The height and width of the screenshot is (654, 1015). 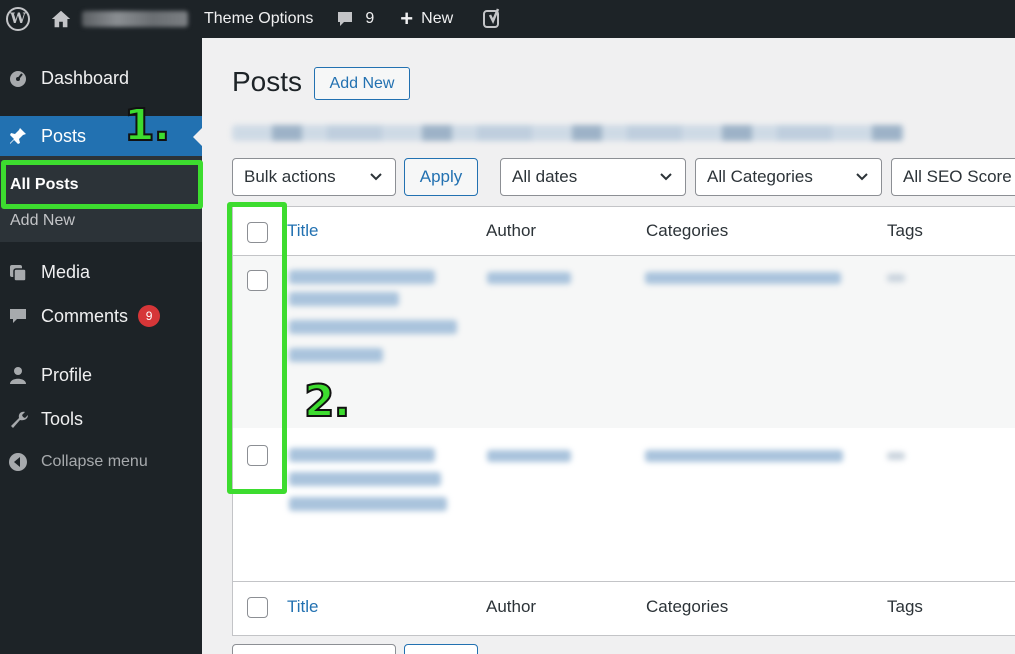 What do you see at coordinates (957, 176) in the screenshot?
I see `seo-score-filter-value: All SEO Score` at bounding box center [957, 176].